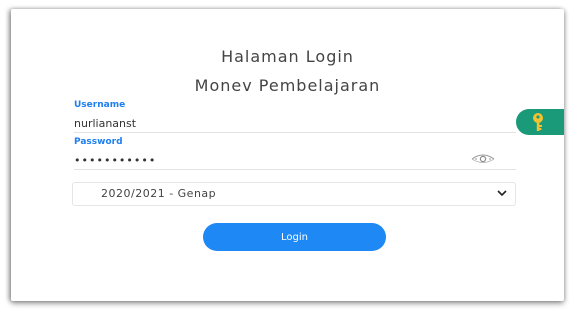  What do you see at coordinates (294, 237) in the screenshot?
I see `login-button: Login` at bounding box center [294, 237].